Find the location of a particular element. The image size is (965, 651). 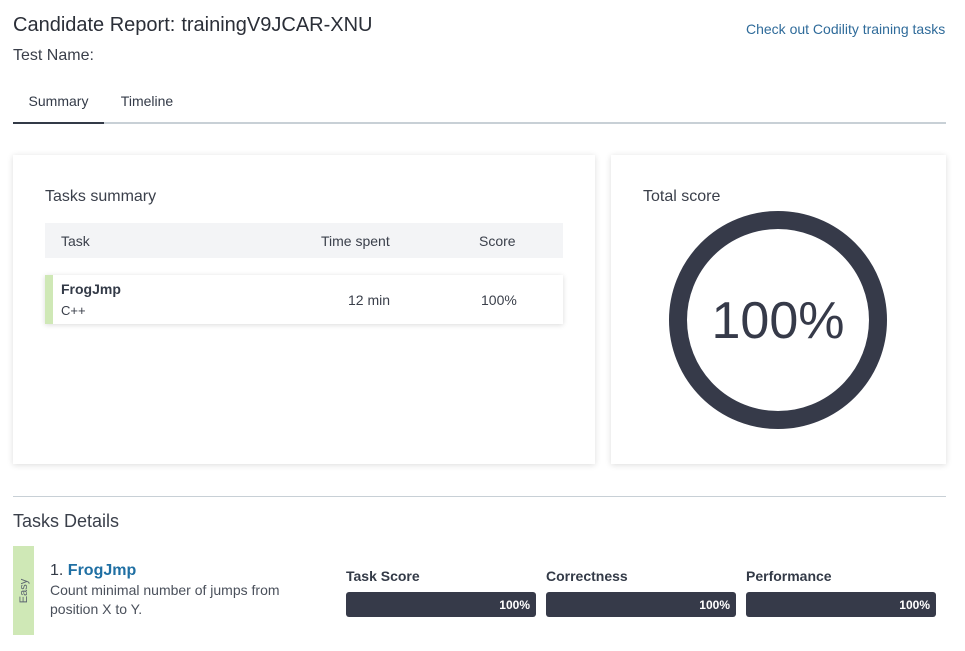

tasks-summary-title: Tasks summary is located at coordinates (101, 196).